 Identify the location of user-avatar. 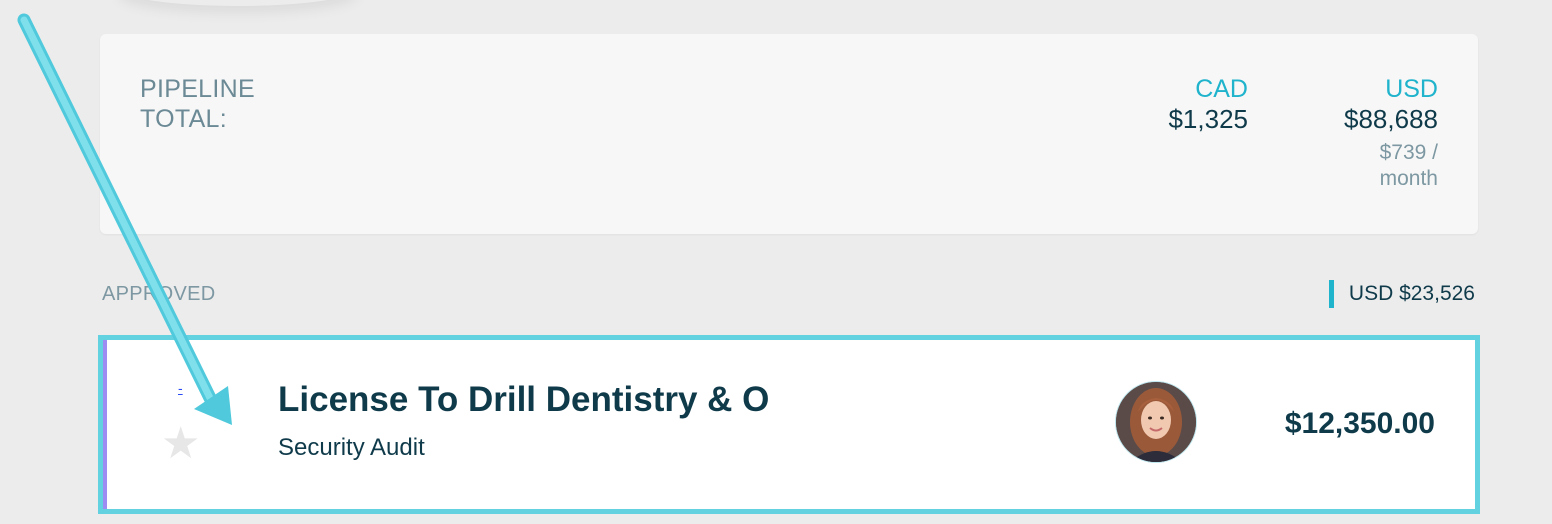
(1156, 422).